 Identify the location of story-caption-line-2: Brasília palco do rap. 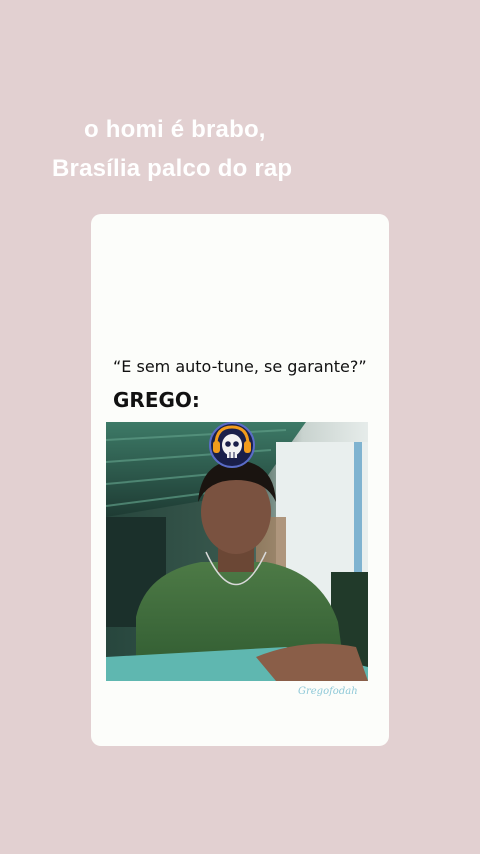
(172, 168).